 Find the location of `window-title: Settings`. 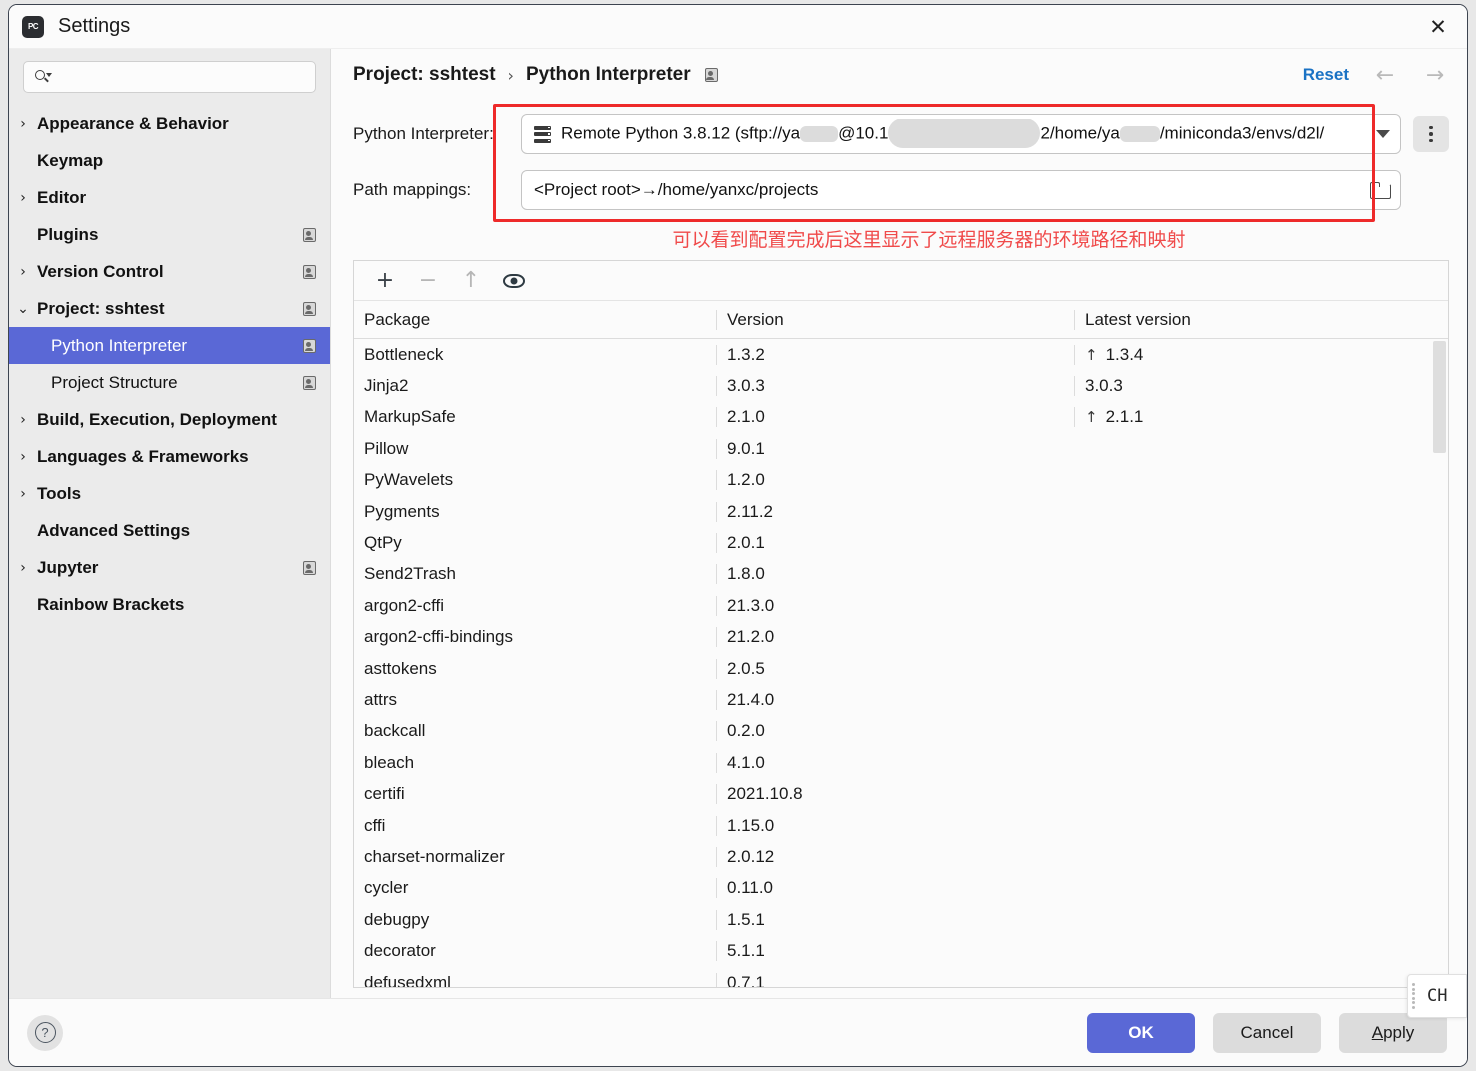

window-title: Settings is located at coordinates (94, 26).